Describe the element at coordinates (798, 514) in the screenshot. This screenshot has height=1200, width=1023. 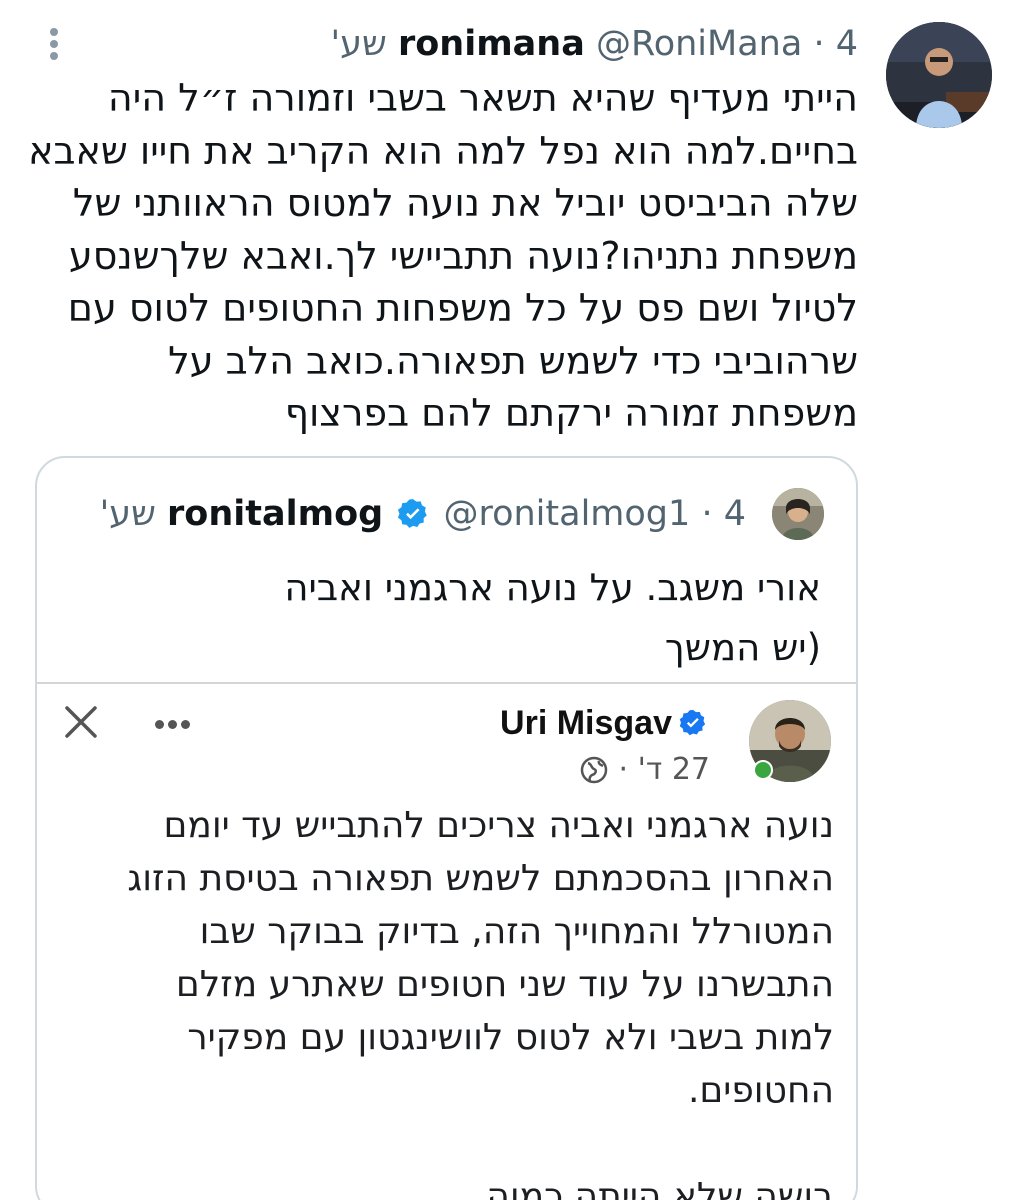
I see `quoted-avatar` at that location.